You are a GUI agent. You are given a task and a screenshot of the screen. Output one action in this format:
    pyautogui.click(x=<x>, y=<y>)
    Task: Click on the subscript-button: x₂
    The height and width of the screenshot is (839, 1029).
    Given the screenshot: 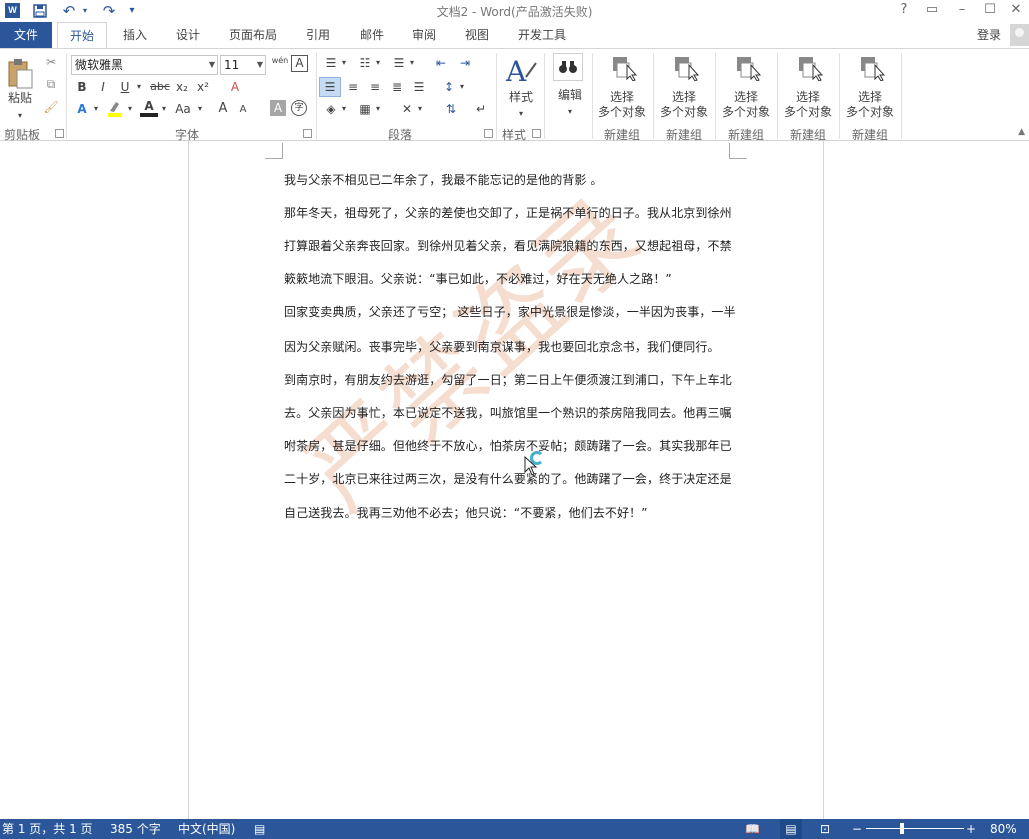 What is the action you would take?
    pyautogui.click(x=182, y=87)
    